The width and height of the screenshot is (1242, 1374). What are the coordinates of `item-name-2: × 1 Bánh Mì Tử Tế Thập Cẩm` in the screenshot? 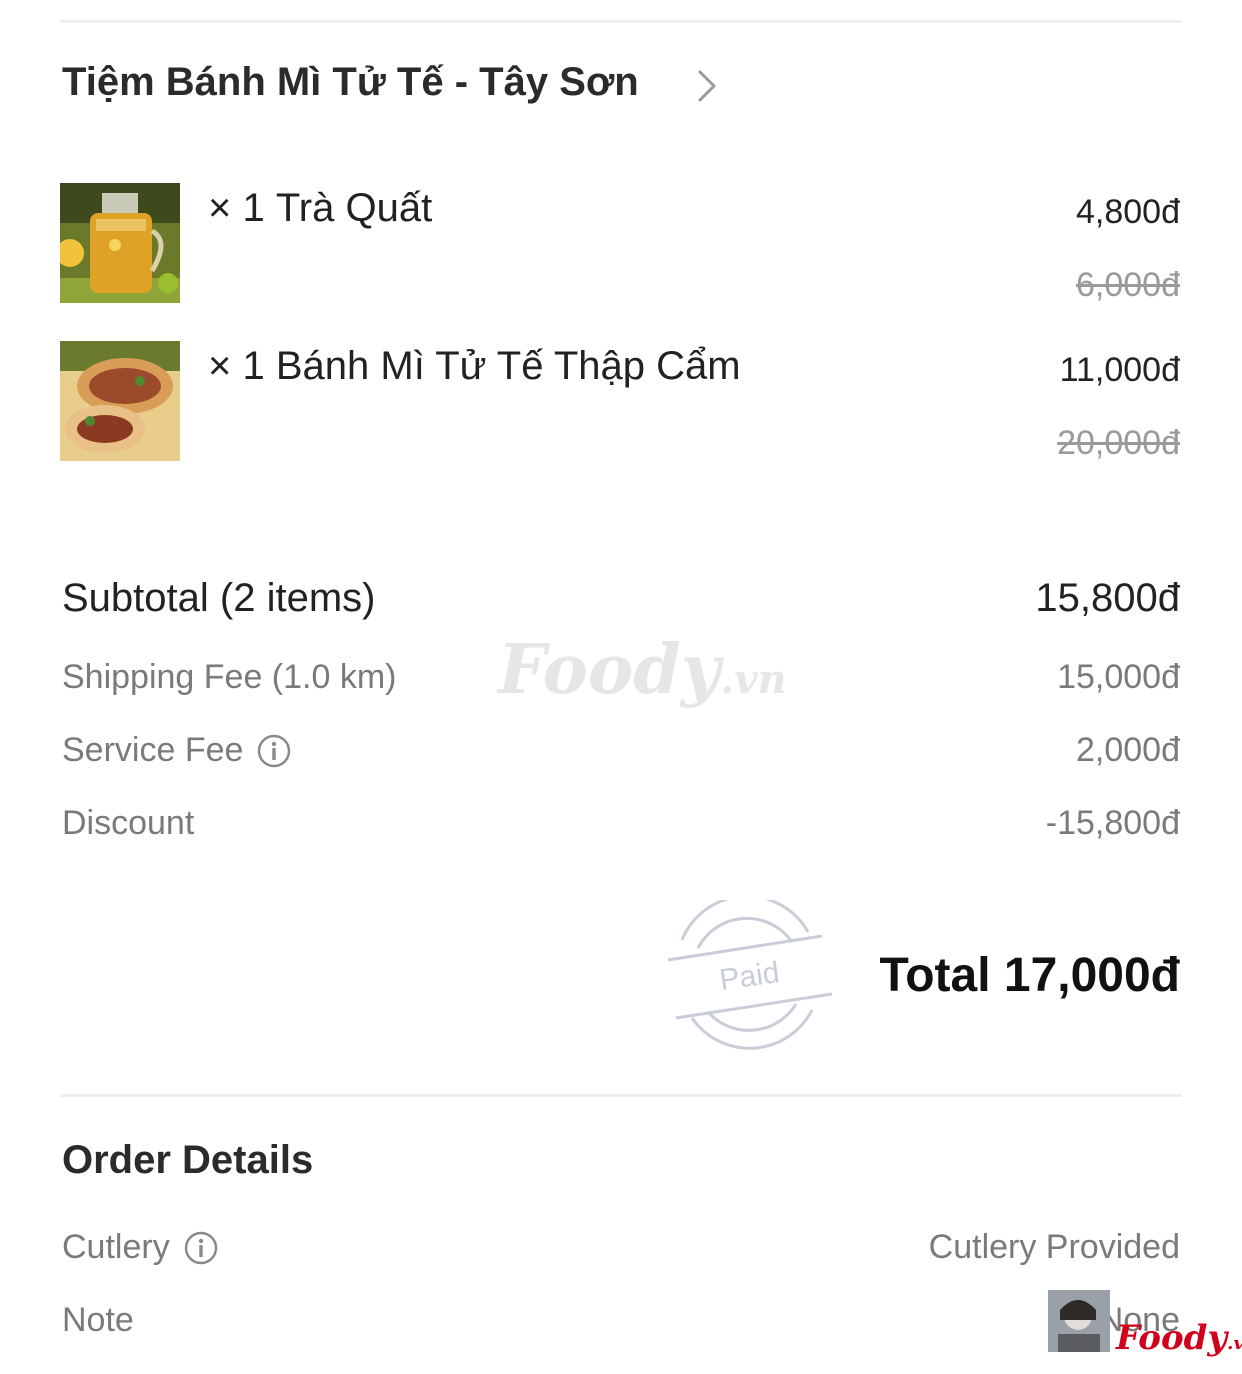 It's located at (474, 366).